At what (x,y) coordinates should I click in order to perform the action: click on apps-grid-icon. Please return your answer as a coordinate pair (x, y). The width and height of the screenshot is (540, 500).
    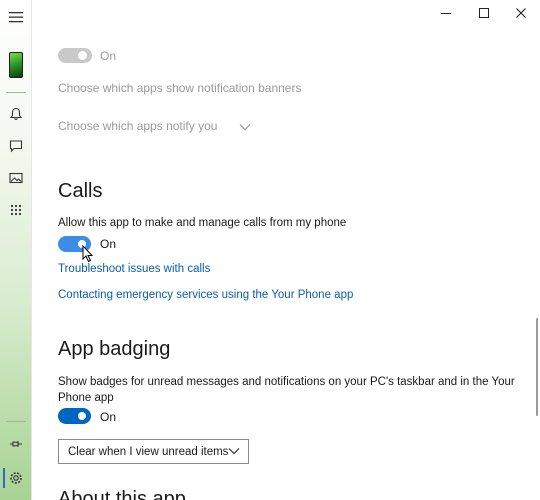
    Looking at the image, I should click on (16, 210).